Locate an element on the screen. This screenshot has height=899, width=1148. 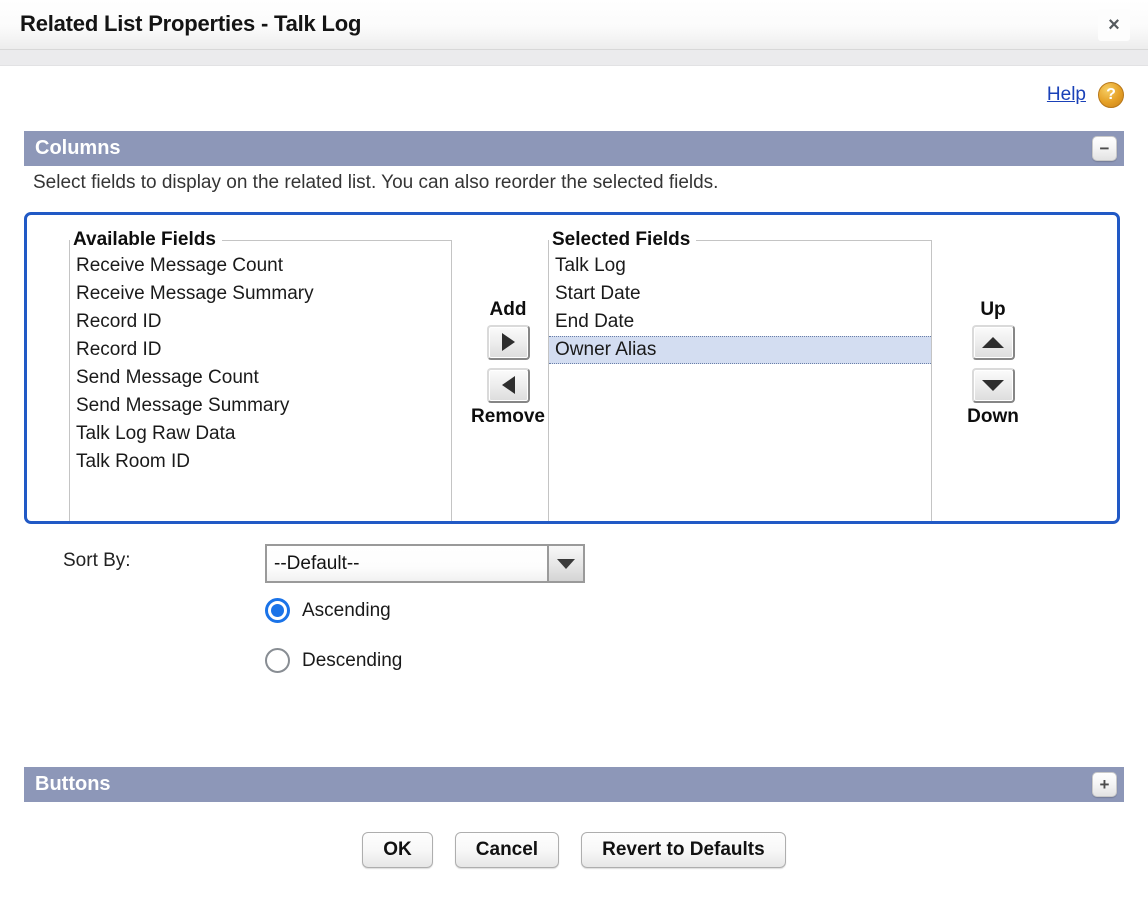
chevron-glyph is located at coordinates (566, 563).